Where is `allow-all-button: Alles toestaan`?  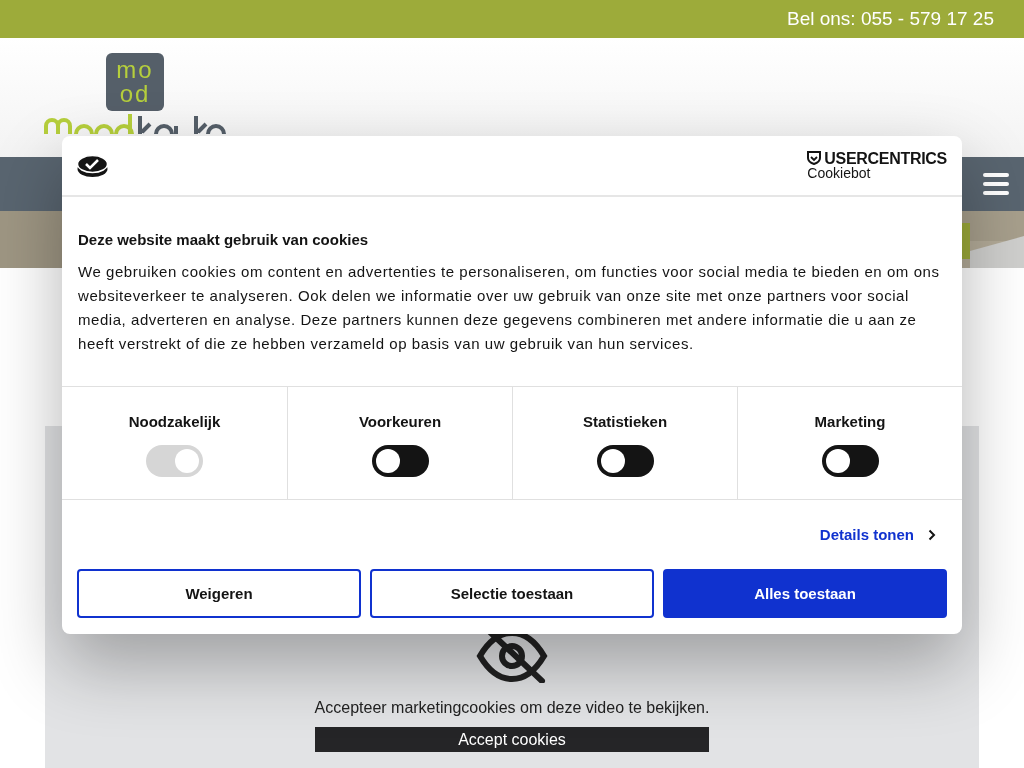 allow-all-button: Alles toestaan is located at coordinates (805, 593).